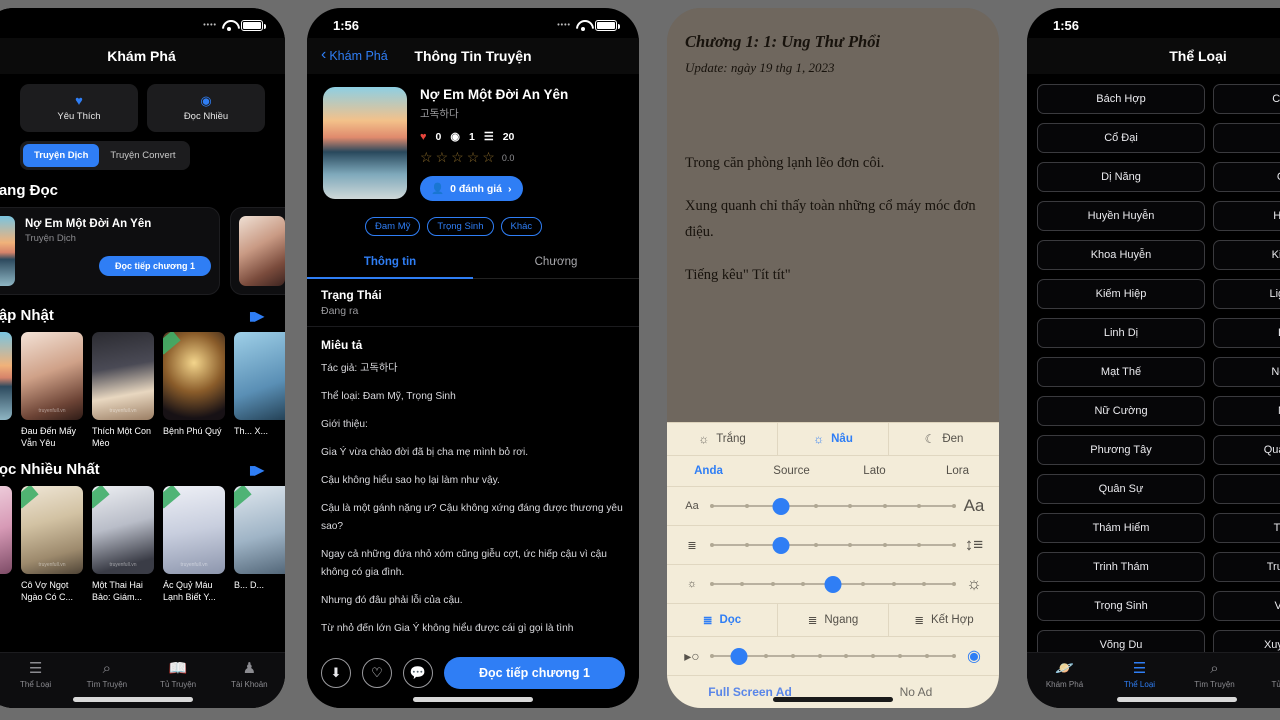 This screenshot has height=720, width=1280. I want to click on back-button: ‹ Khám Phá, so click(354, 55).